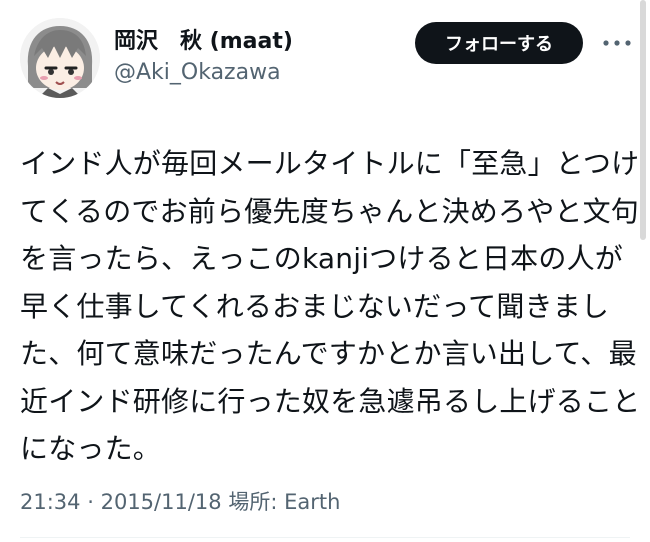 This screenshot has width=650, height=542. Describe the element at coordinates (253, 502) in the screenshot. I see `location-label: 場所:` at that location.